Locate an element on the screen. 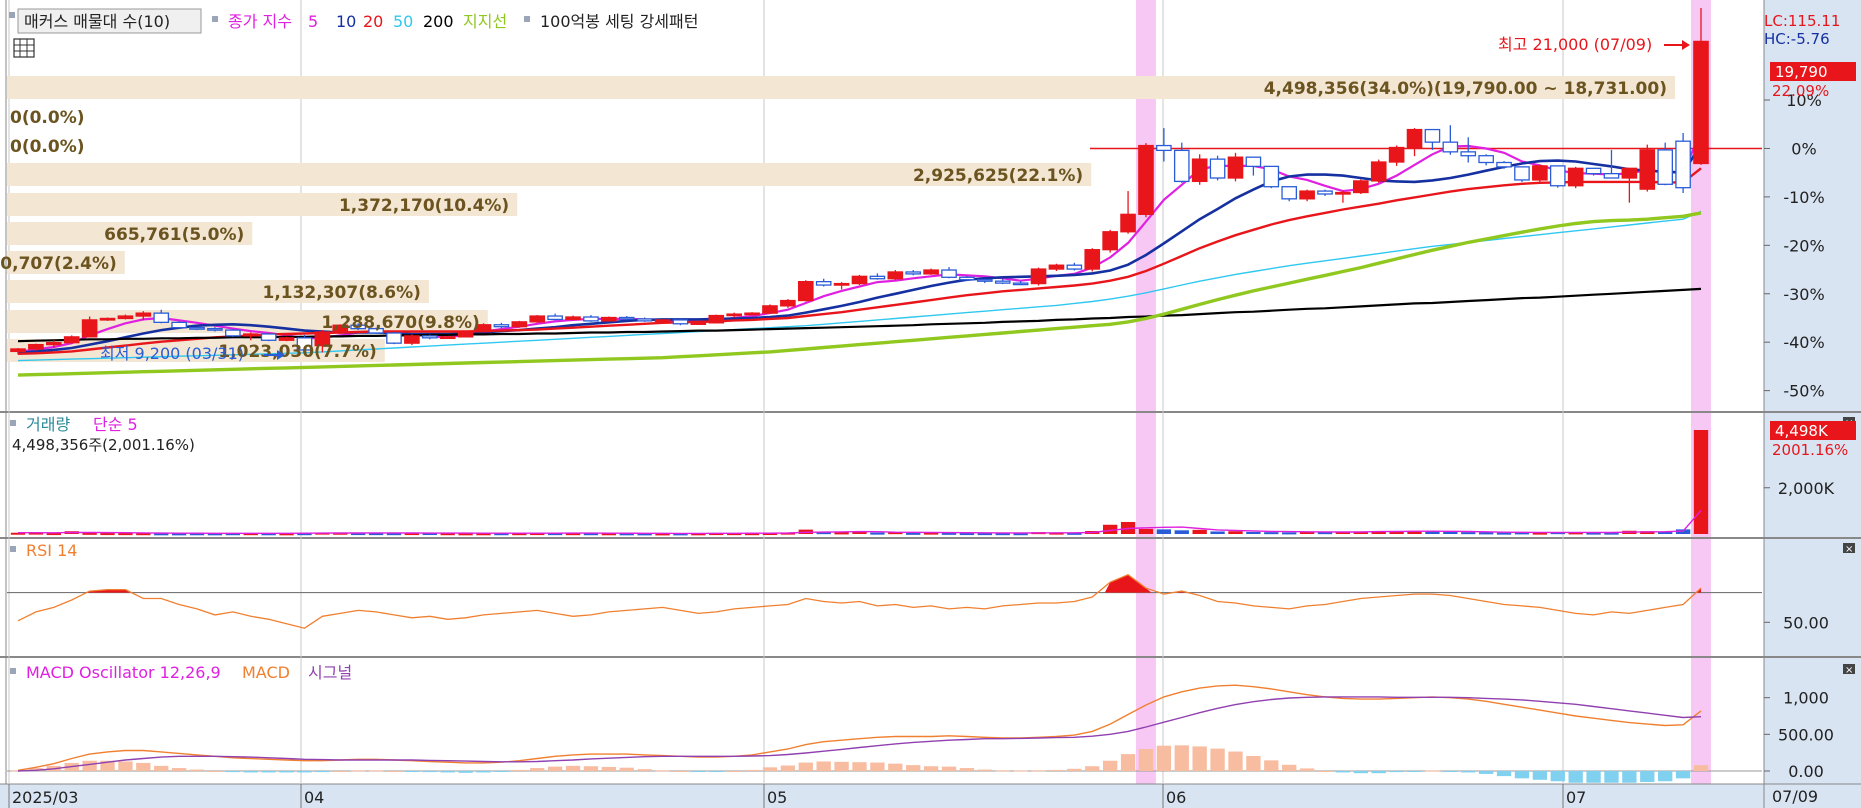  rsi-legend-label: RSI 14 is located at coordinates (51, 550).